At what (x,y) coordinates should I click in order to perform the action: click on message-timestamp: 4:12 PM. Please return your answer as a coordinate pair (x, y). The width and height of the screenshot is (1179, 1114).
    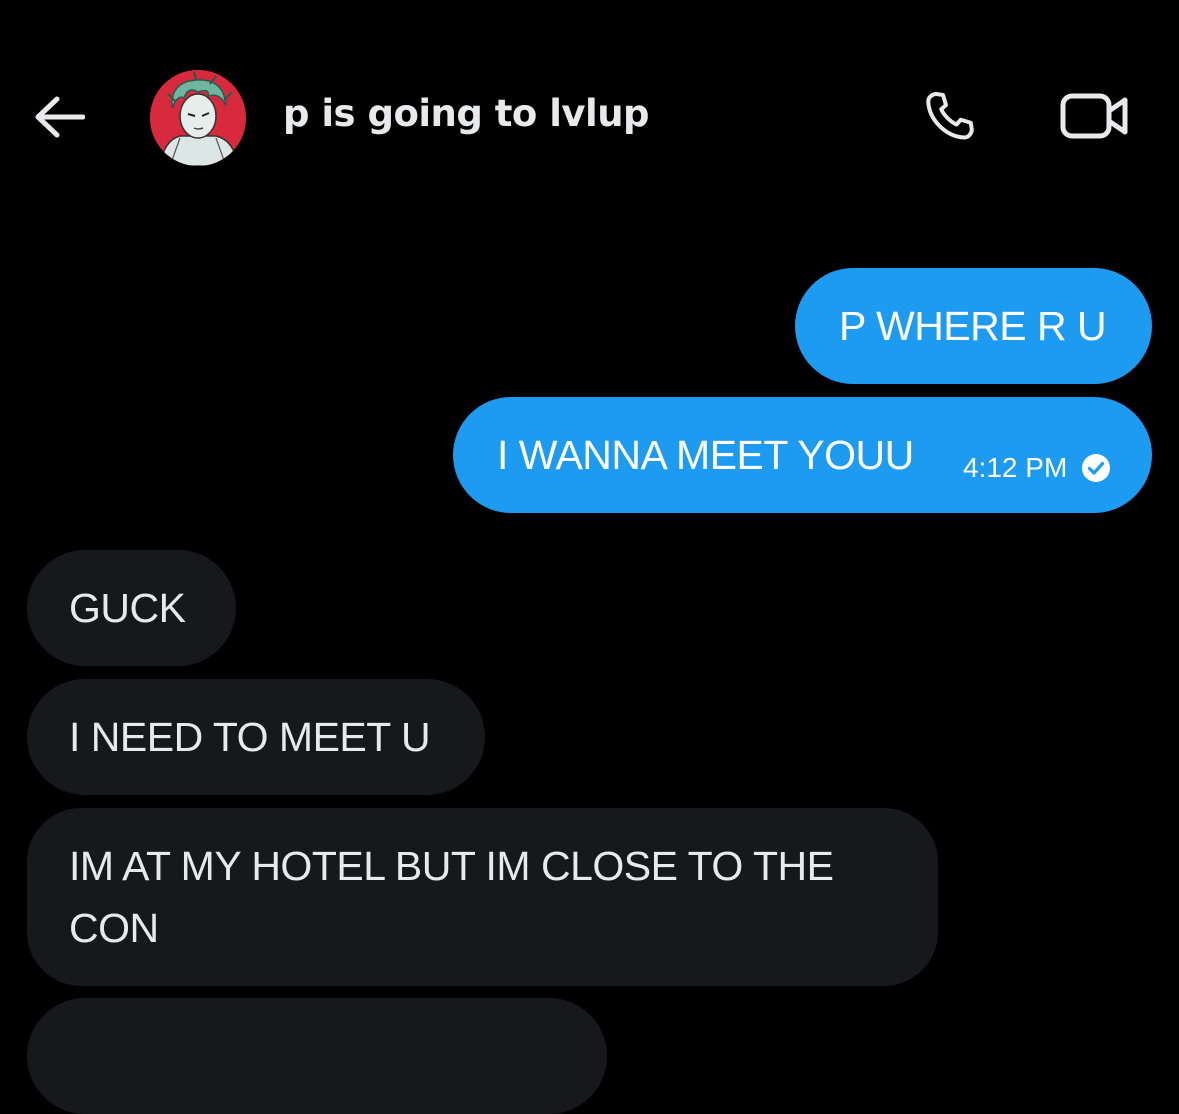
    Looking at the image, I should click on (1015, 467).